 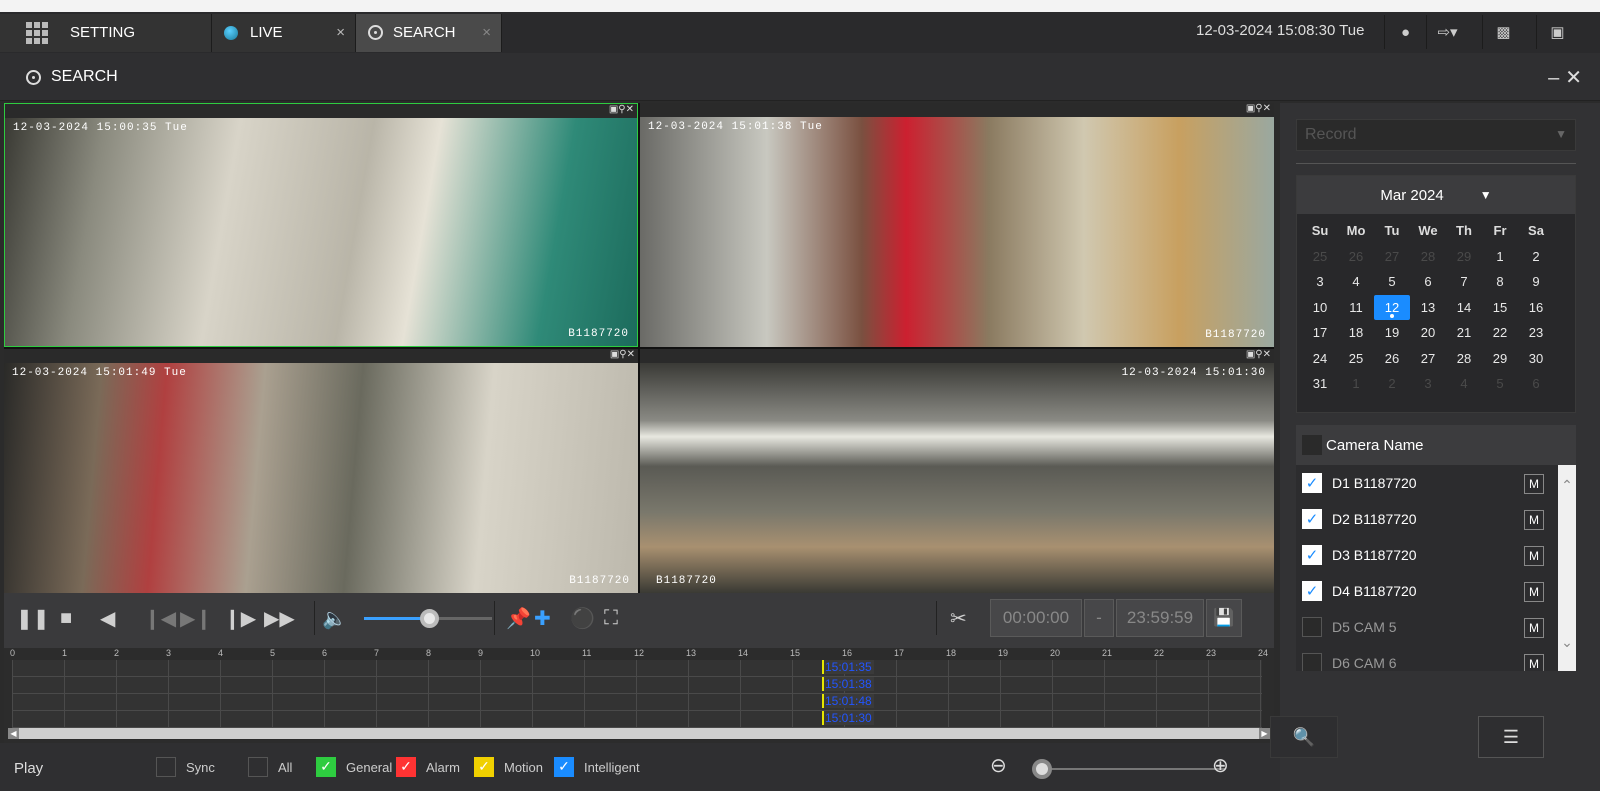 I want to click on calendar-day: 24, so click(x=1320, y=359).